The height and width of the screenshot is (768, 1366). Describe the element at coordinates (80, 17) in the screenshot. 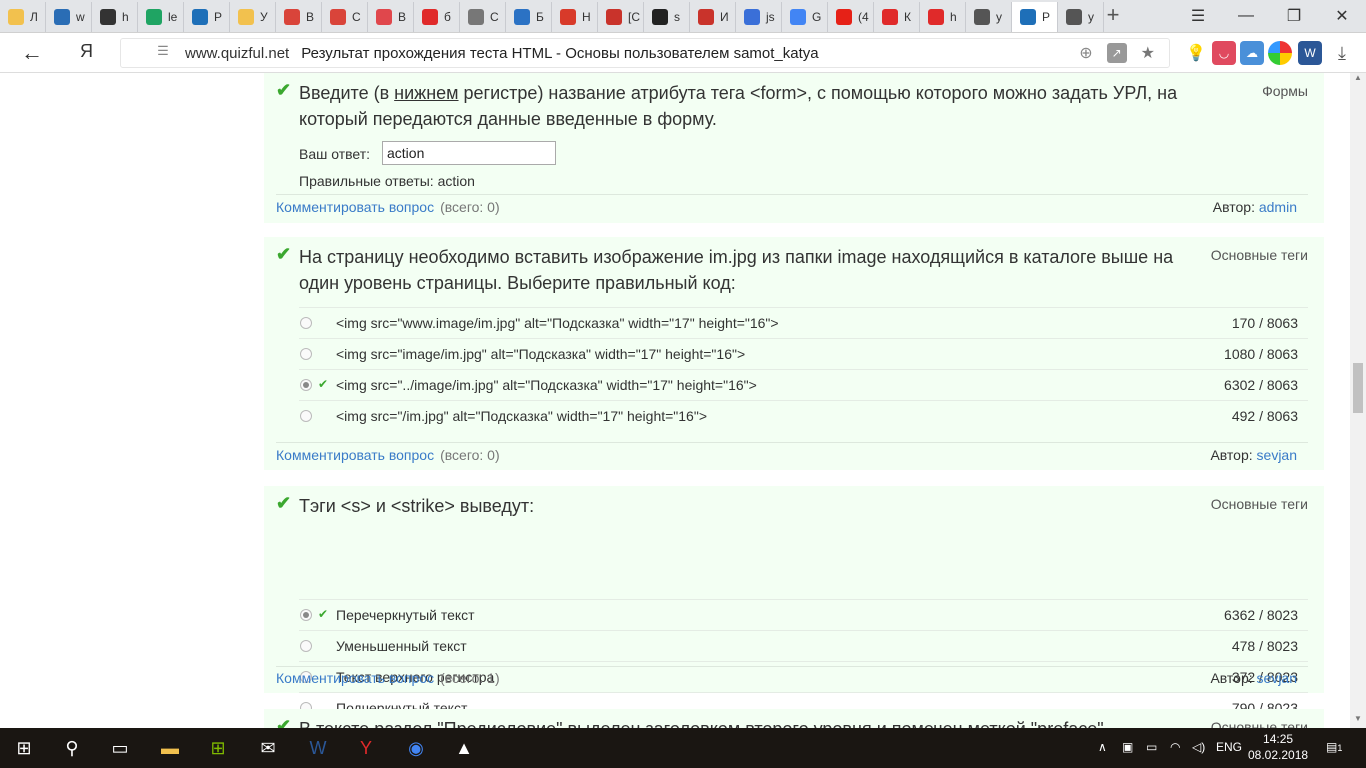

I see `tab-label: w` at that location.